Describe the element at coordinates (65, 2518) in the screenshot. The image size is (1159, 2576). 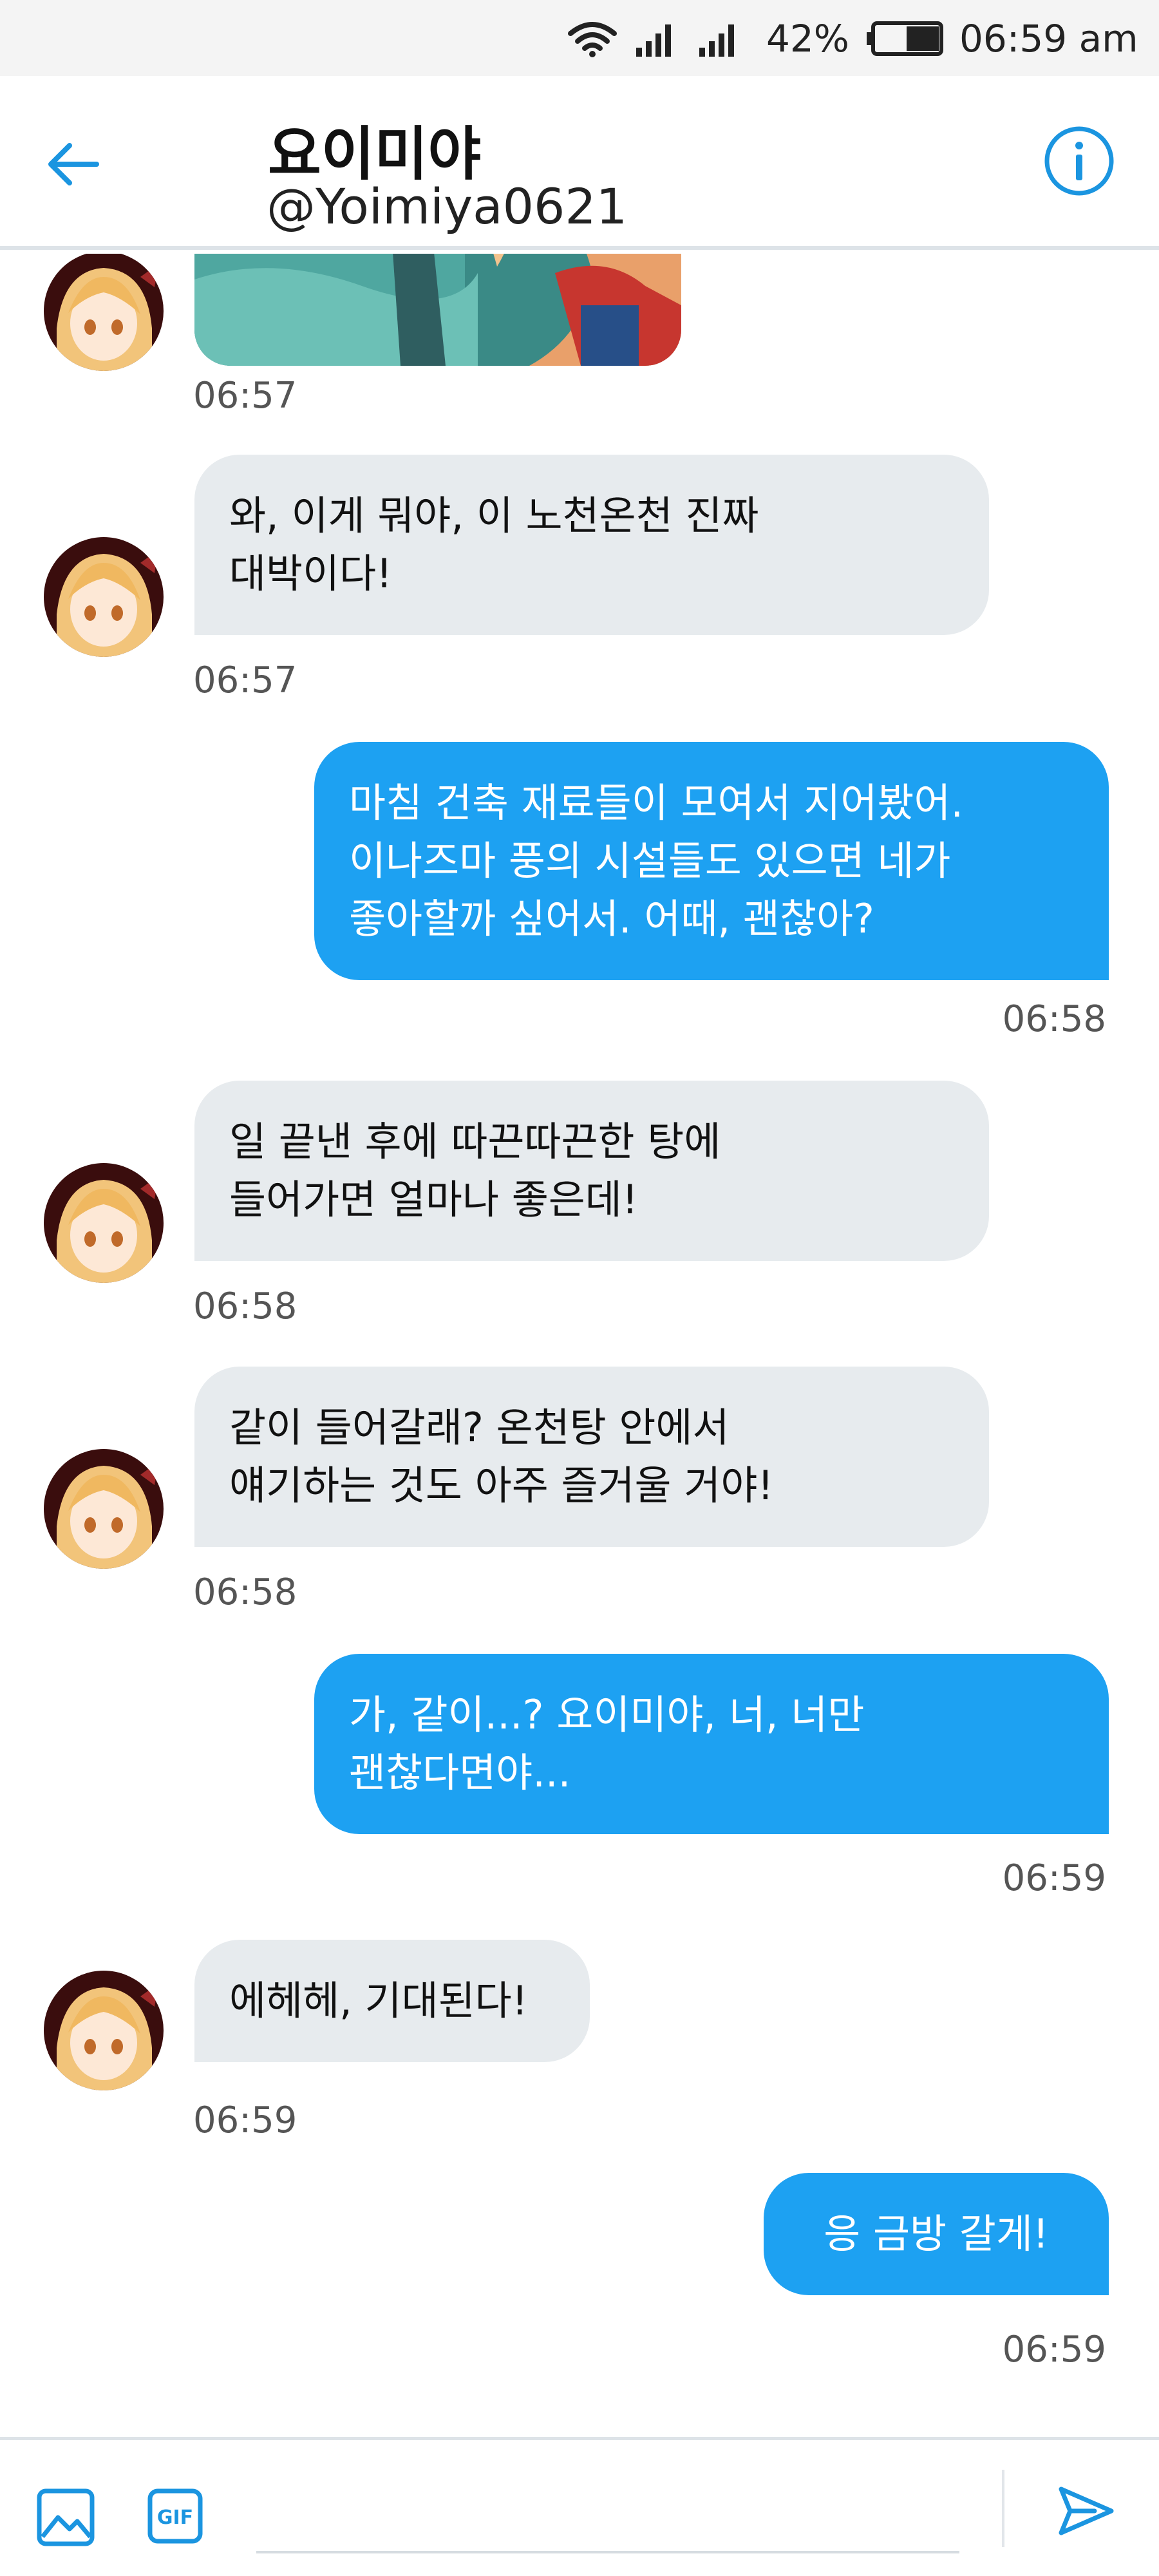
I see `image-icon` at that location.